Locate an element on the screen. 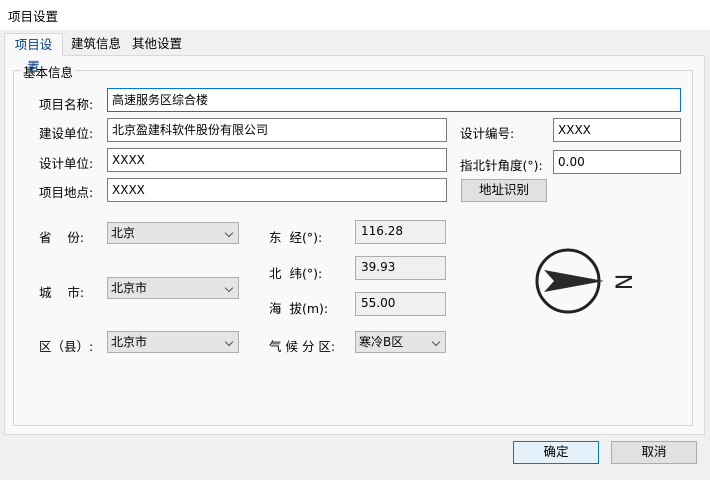 Image resolution: width=710 pixels, height=480 pixels. construction-unit-input: 北京盈建科软件股份有限公司 is located at coordinates (277, 130).